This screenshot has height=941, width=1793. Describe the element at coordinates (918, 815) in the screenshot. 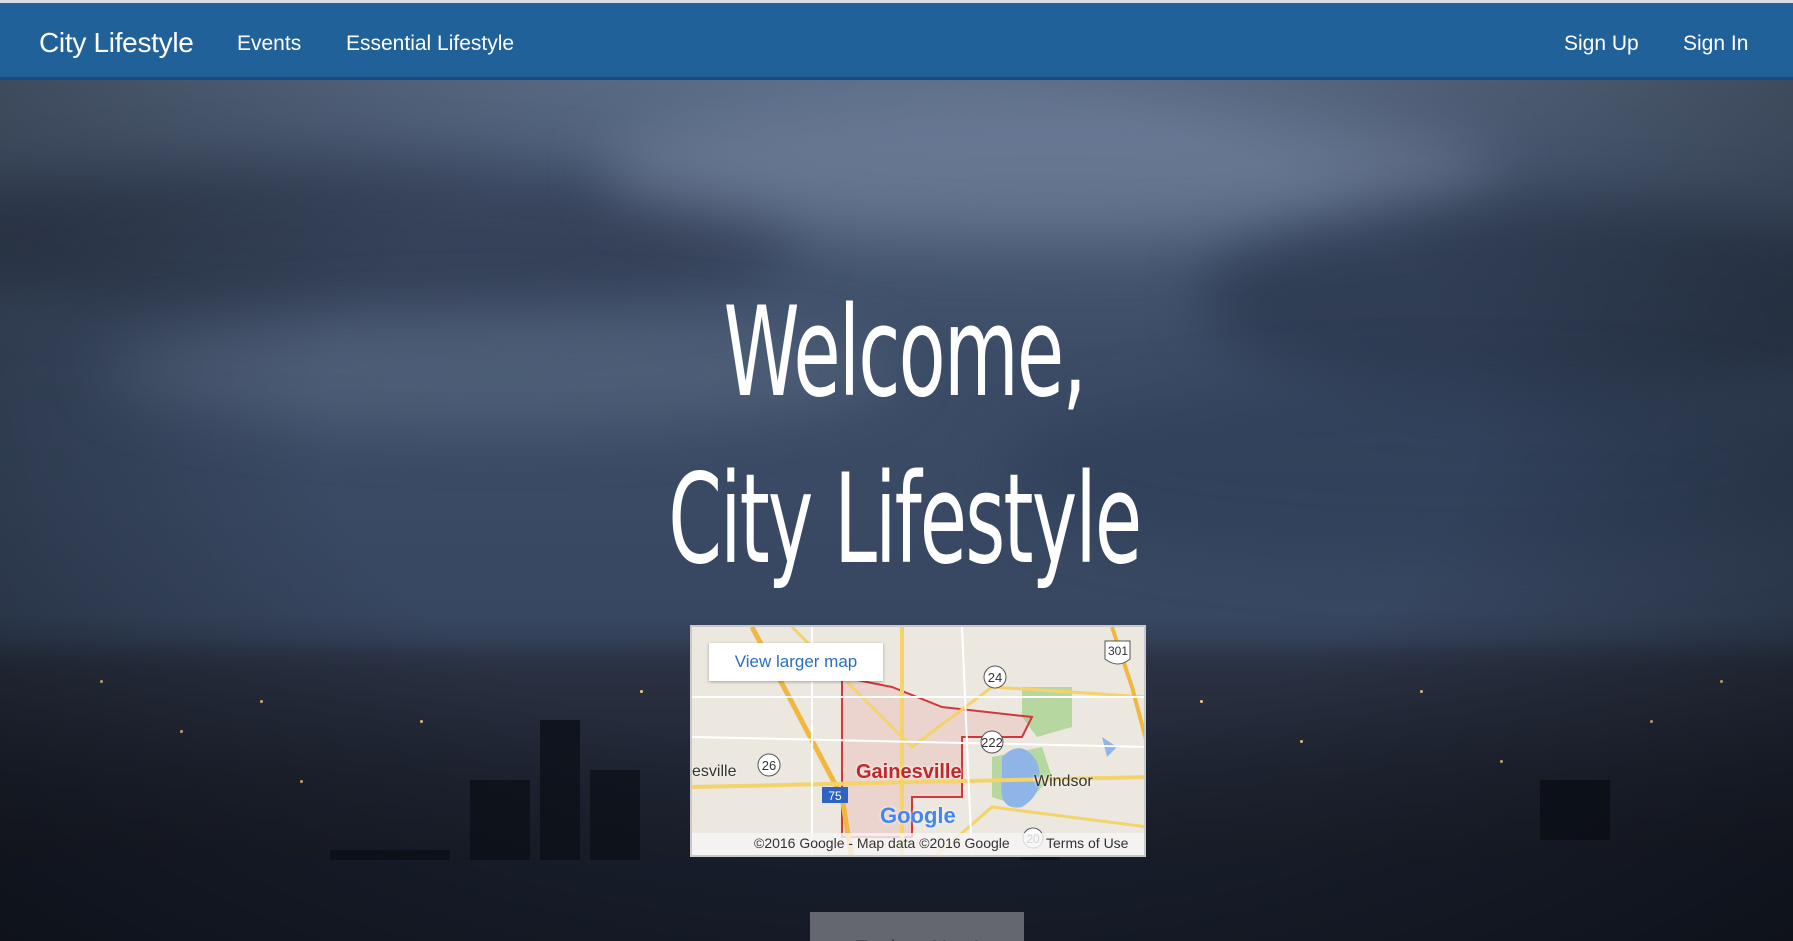

I see `google-logo: Google` at that location.